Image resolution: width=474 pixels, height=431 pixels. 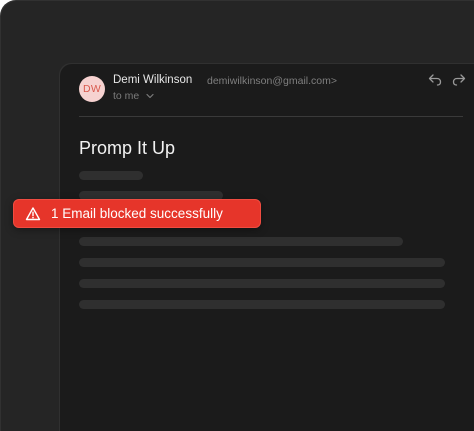 I want to click on forward-icon, so click(x=459, y=80).